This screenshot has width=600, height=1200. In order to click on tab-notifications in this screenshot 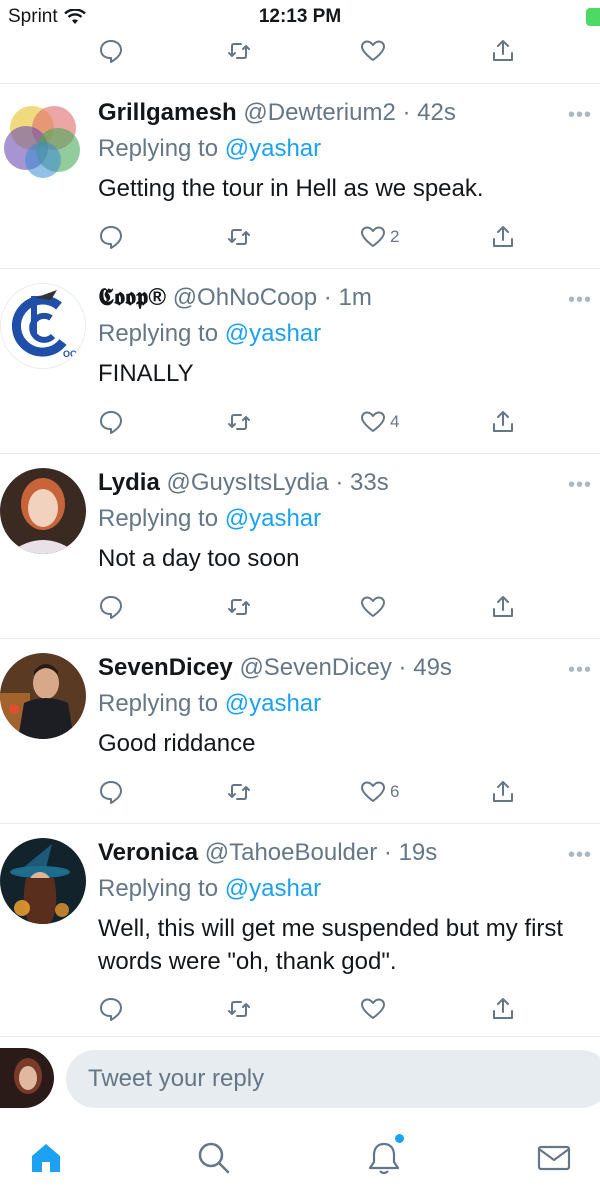, I will do `click(386, 1157)`.